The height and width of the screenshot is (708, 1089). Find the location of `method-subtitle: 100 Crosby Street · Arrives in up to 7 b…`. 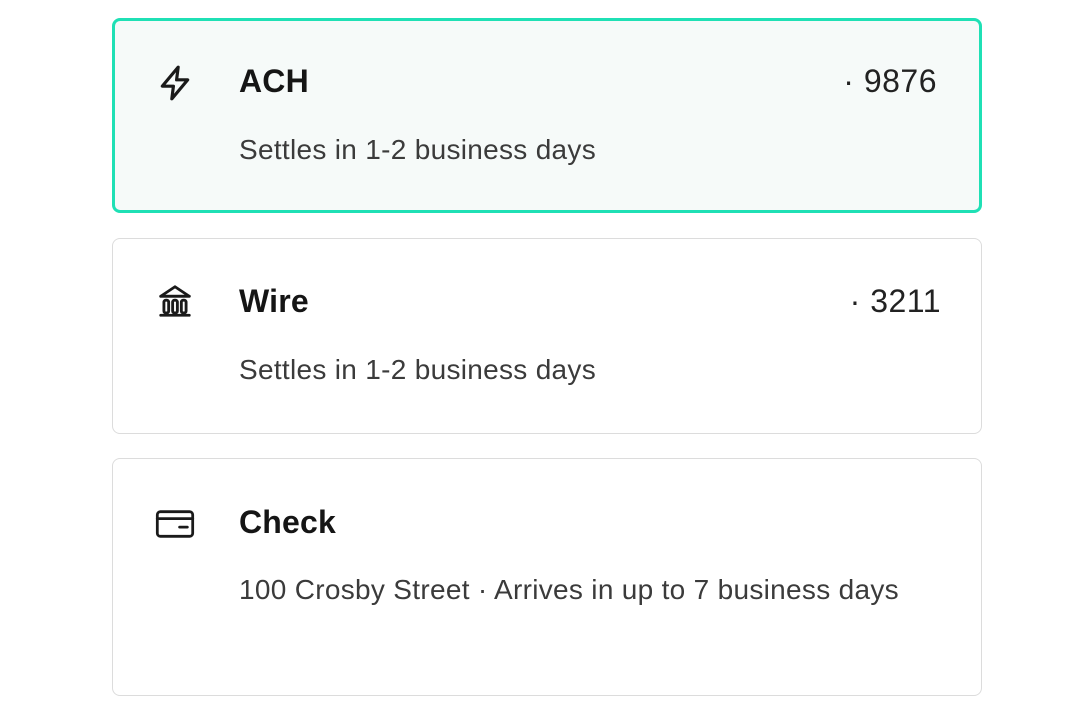

method-subtitle: 100 Crosby Street · Arrives in up to 7 b… is located at coordinates (569, 589).